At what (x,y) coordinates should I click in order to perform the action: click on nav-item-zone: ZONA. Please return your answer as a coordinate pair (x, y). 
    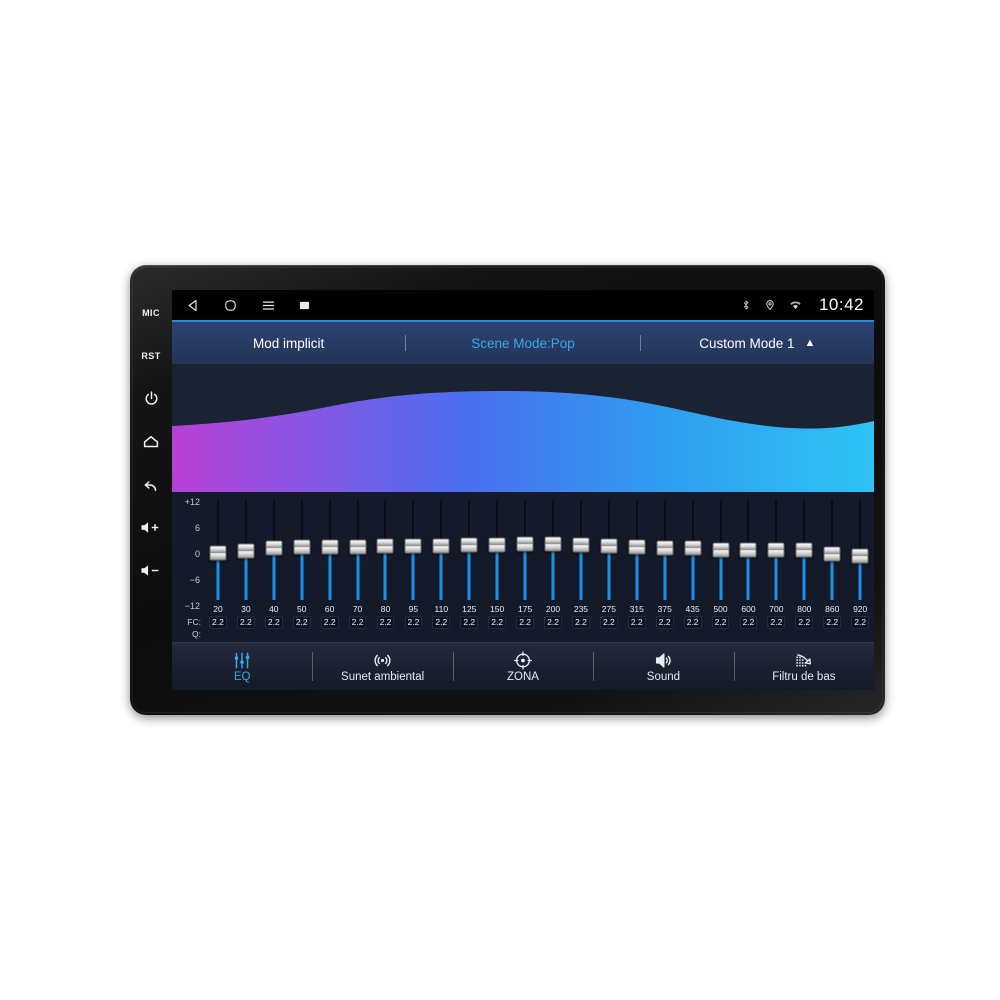
    Looking at the image, I should click on (522, 666).